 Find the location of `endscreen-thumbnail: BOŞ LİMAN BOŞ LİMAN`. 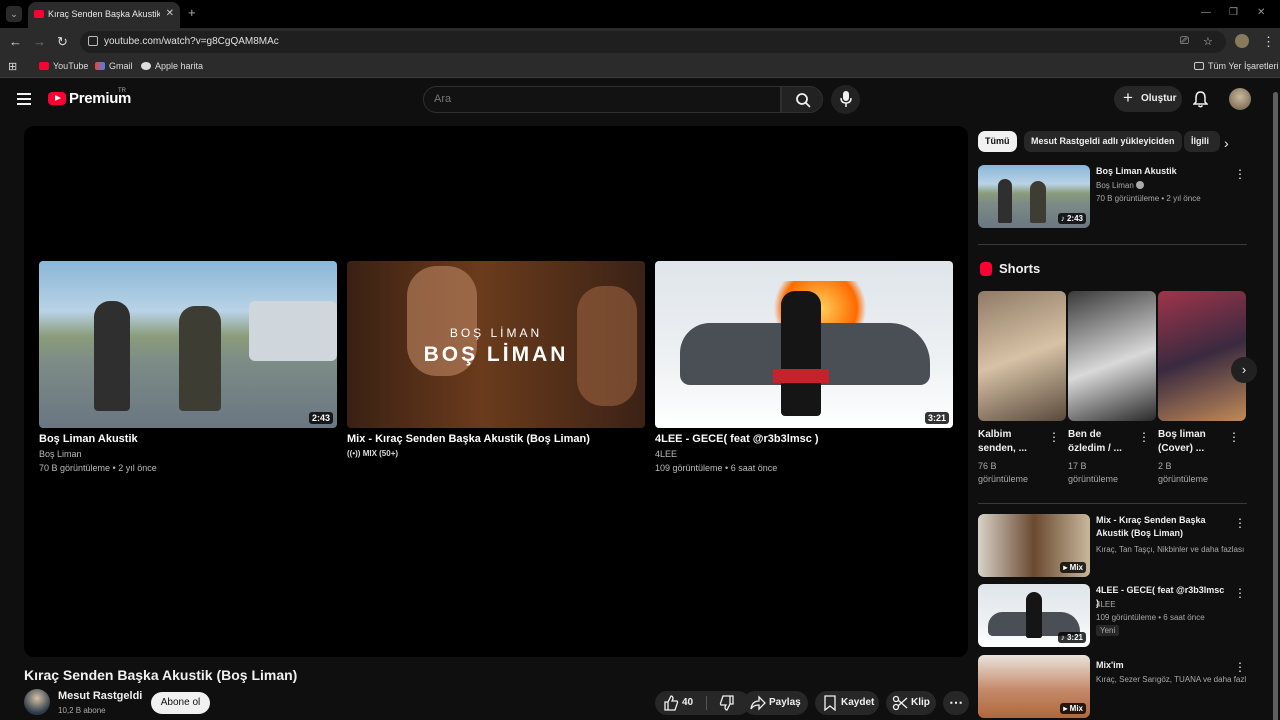

endscreen-thumbnail: BOŞ LİMAN BOŞ LİMAN is located at coordinates (496, 344).